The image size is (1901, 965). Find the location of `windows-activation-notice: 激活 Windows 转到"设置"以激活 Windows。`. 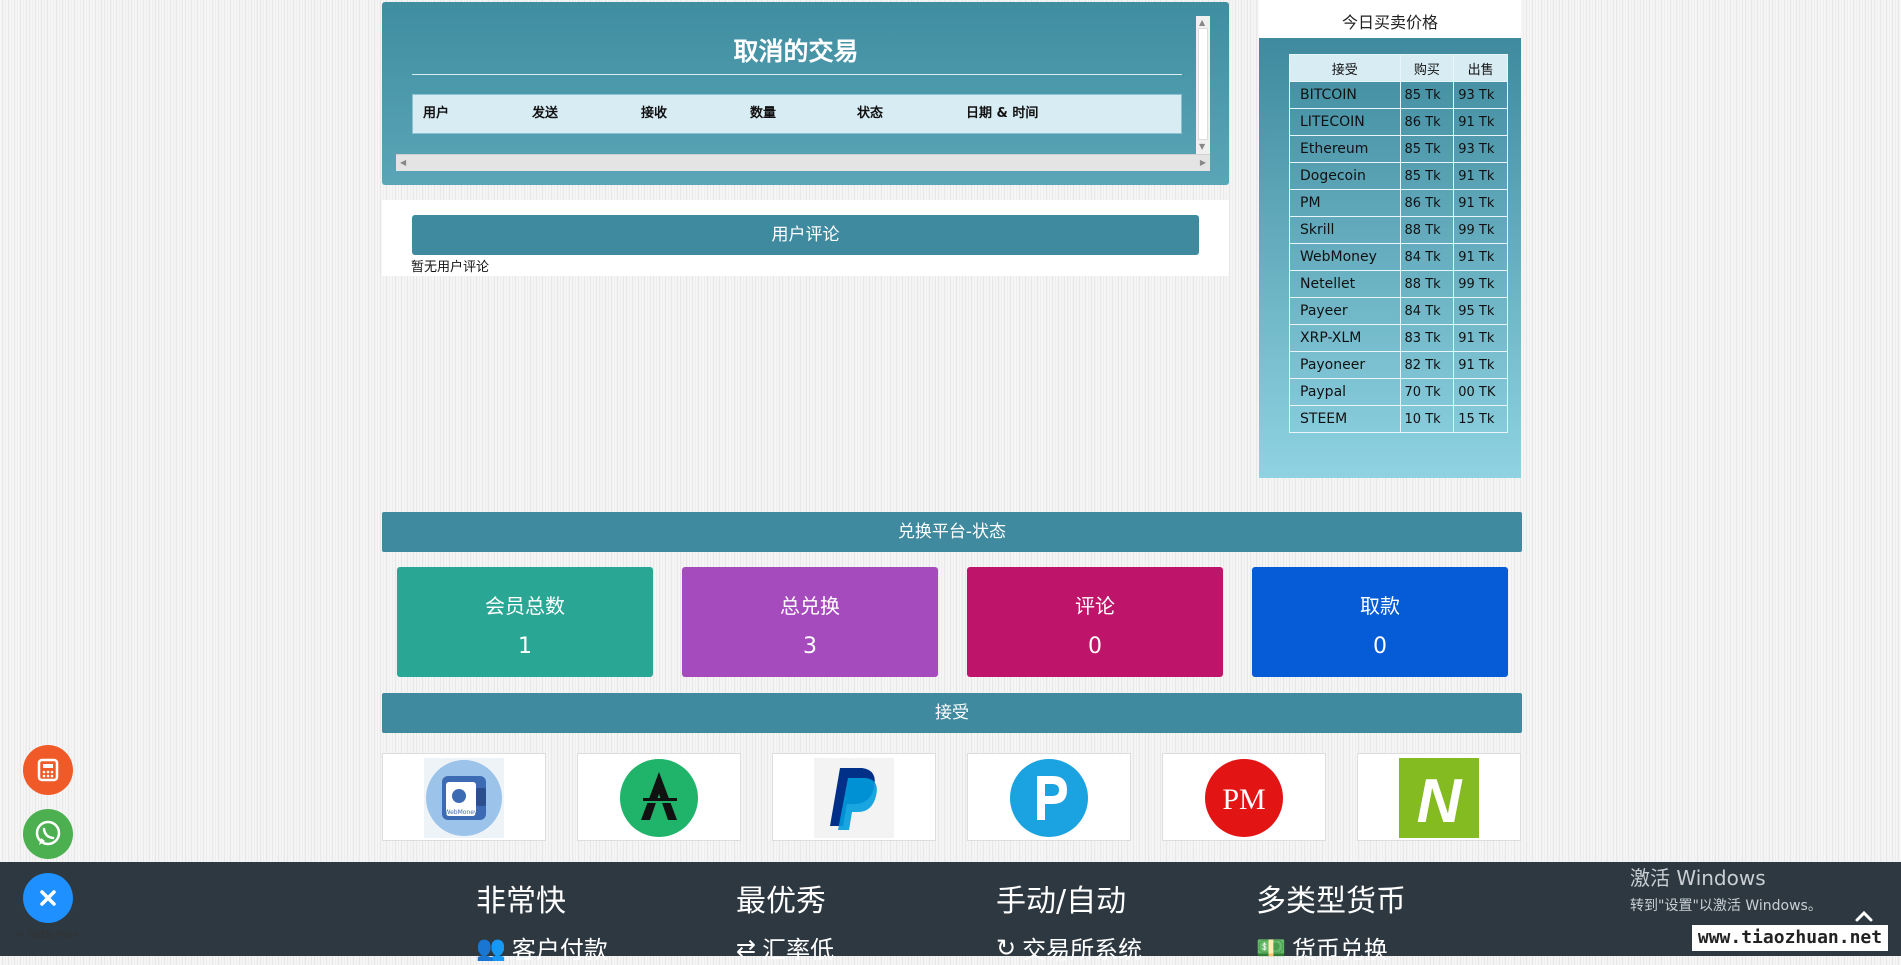

windows-activation-notice: 激活 Windows 转到"设置"以激活 Windows。 is located at coordinates (1726, 888).